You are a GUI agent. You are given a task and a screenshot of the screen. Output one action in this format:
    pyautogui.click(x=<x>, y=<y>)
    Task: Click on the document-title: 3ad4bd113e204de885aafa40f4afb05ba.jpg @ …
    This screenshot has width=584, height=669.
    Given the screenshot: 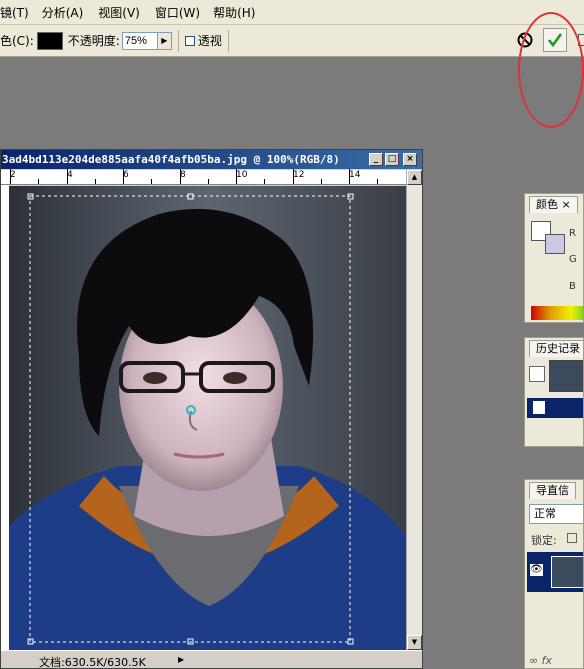 What is the action you would take?
    pyautogui.click(x=211, y=159)
    